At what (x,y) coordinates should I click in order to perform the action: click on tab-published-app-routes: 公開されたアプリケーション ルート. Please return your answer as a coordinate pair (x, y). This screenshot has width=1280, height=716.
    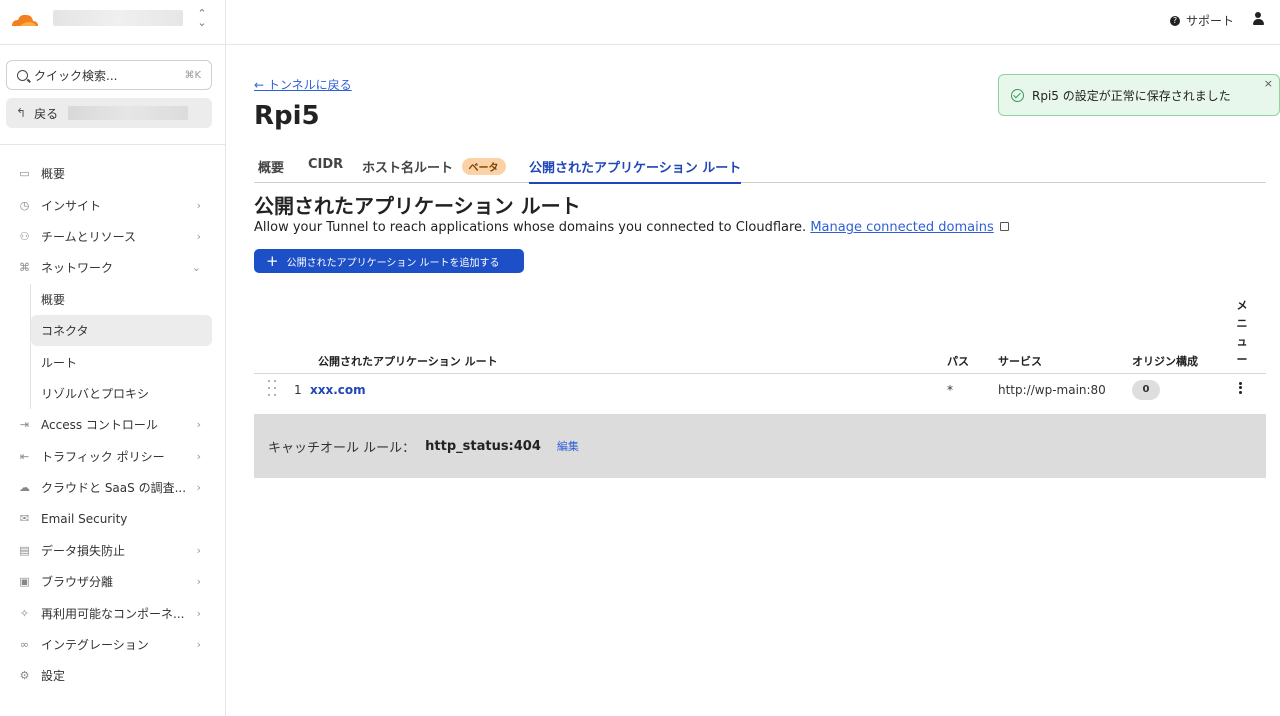
    Looking at the image, I should click on (635, 170).